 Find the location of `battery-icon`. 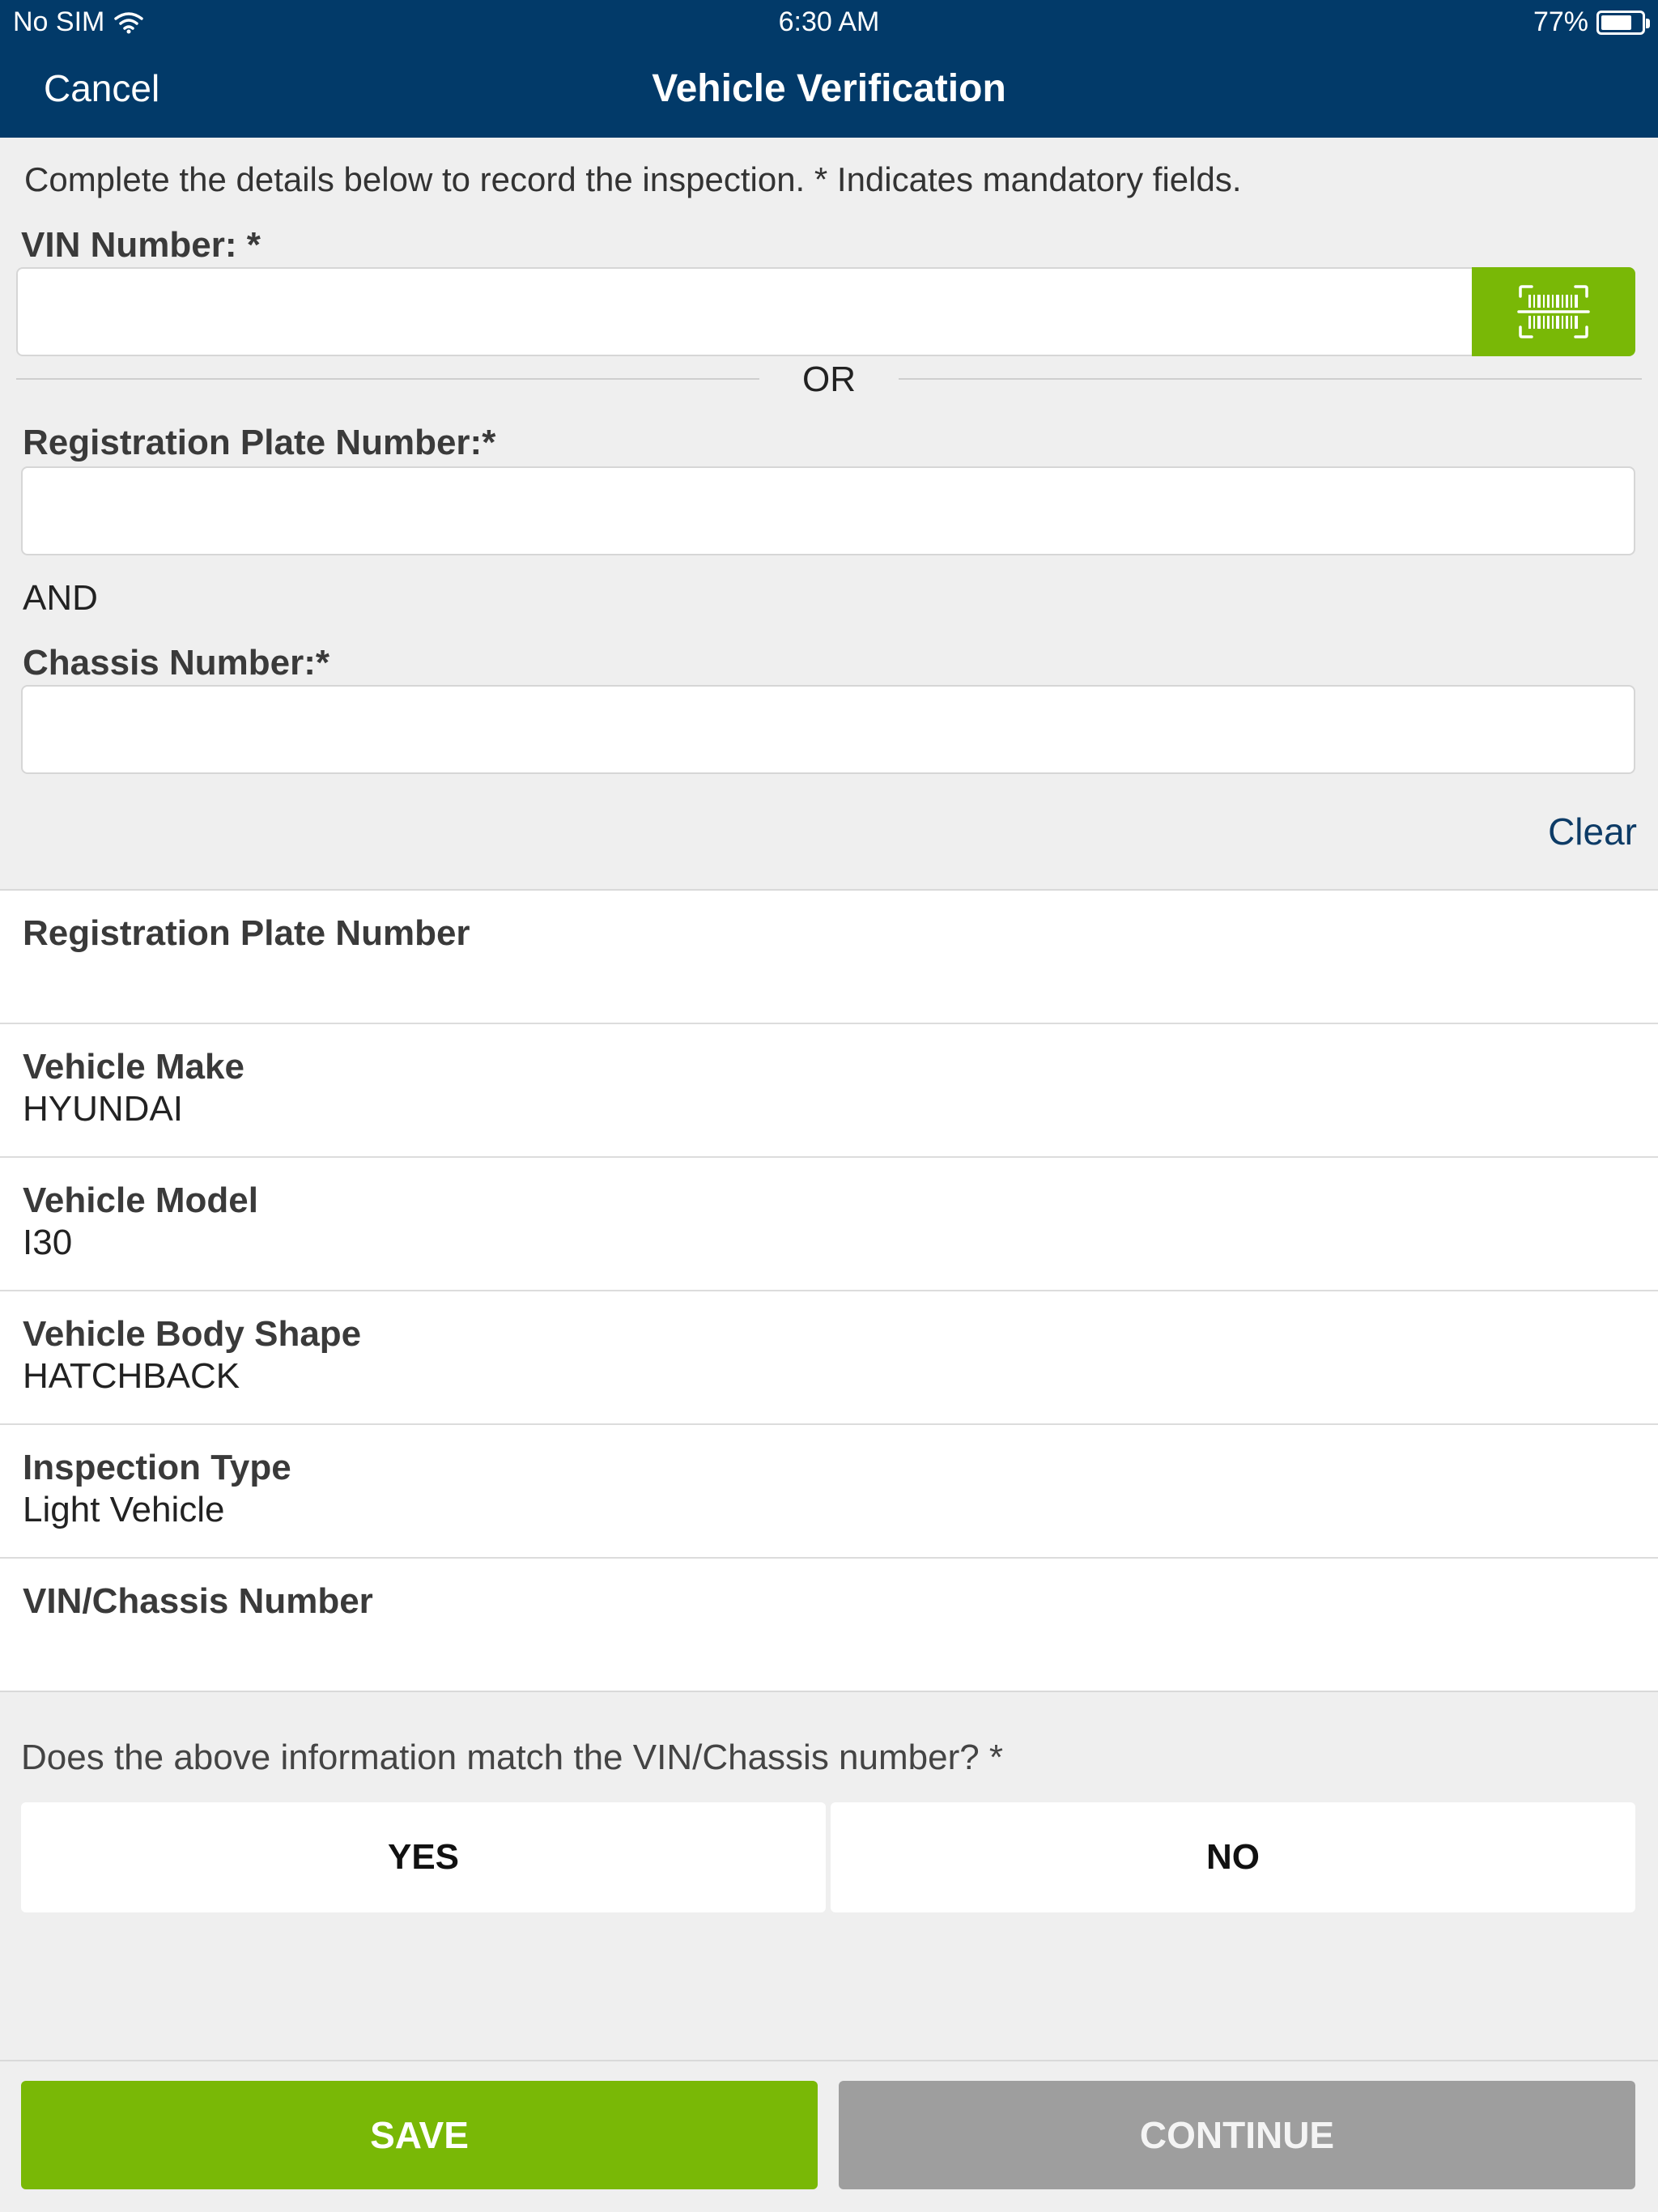

battery-icon is located at coordinates (1623, 22).